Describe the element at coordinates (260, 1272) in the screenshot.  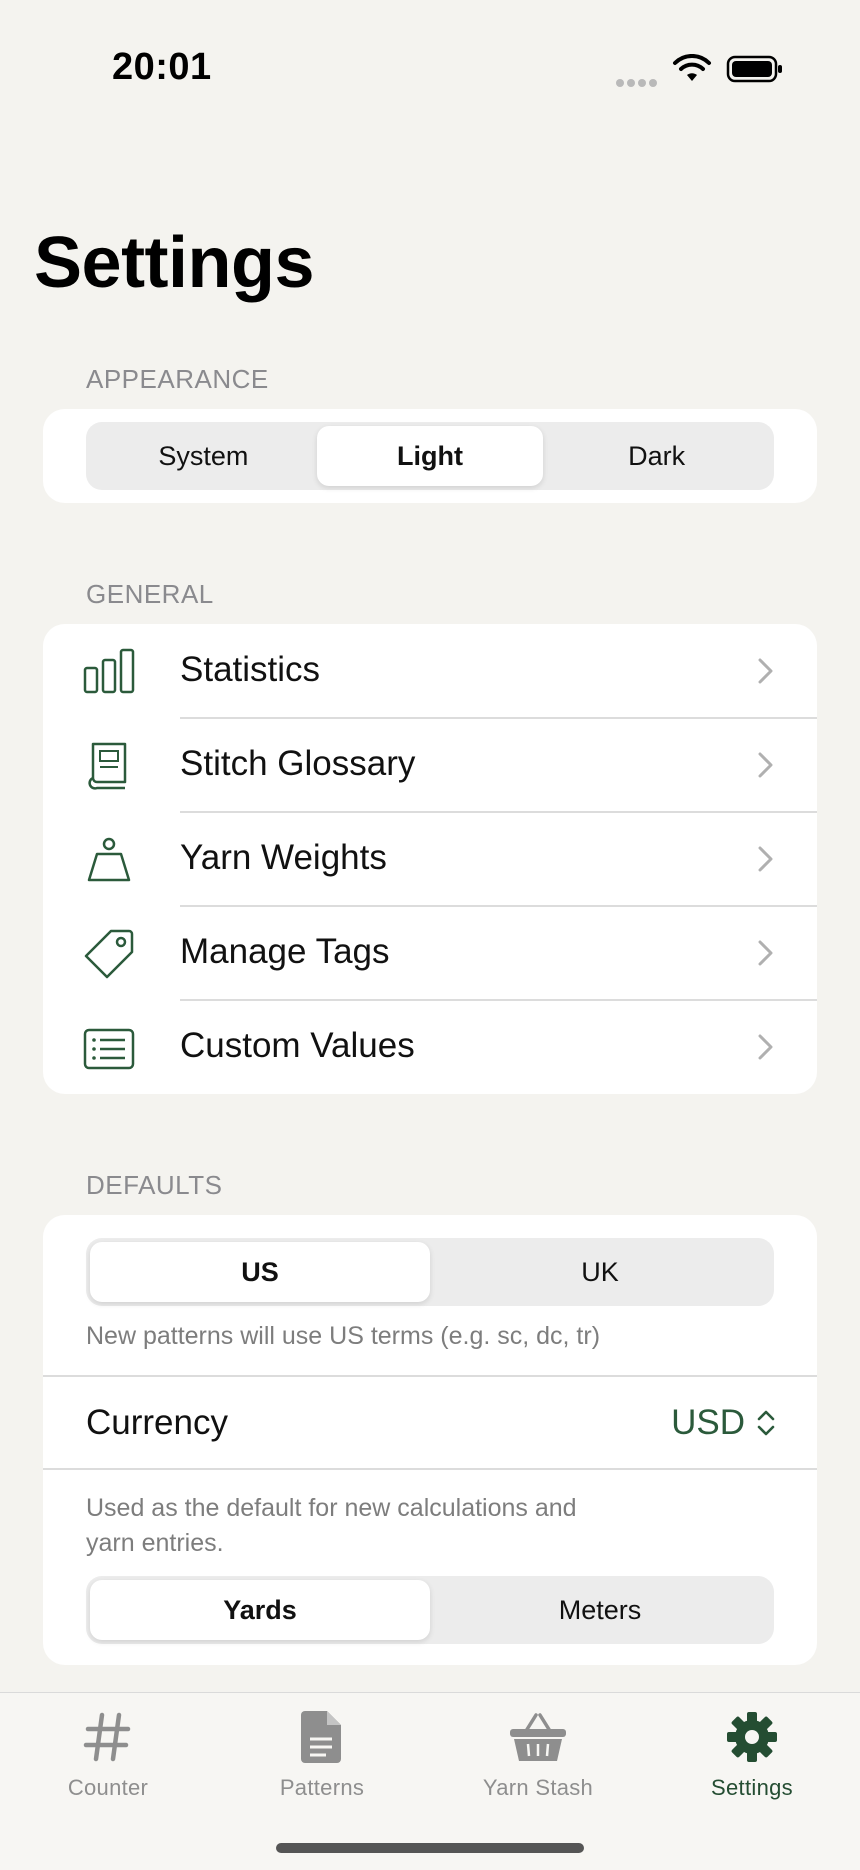
I see `terms-option-us: US` at that location.